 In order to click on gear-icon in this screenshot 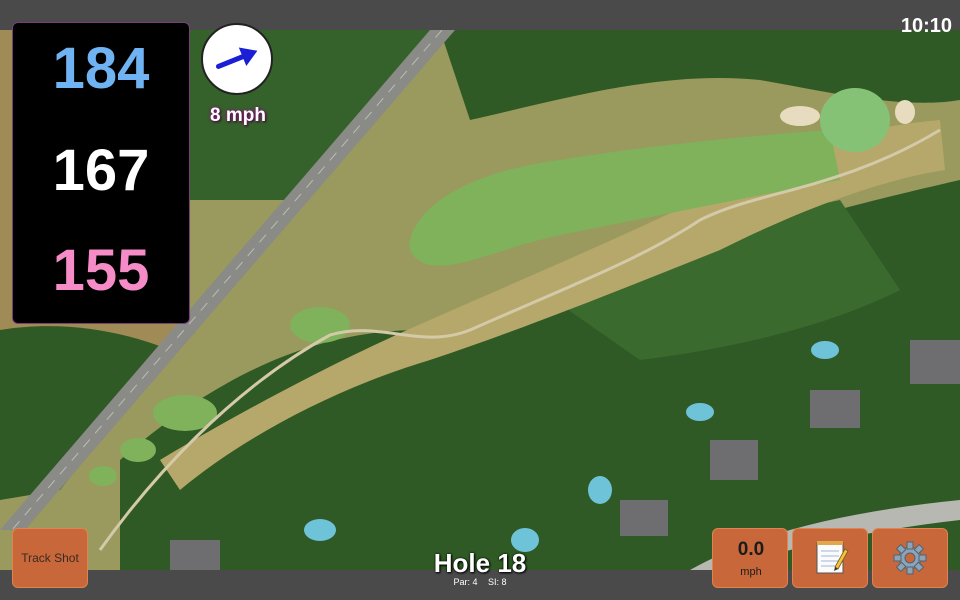, I will do `click(910, 558)`.